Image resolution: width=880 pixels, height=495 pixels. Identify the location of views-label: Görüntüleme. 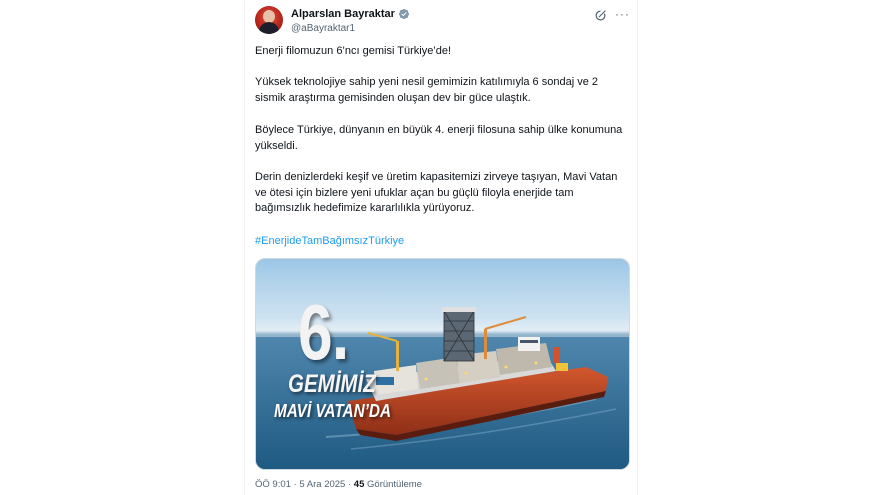
(394, 484).